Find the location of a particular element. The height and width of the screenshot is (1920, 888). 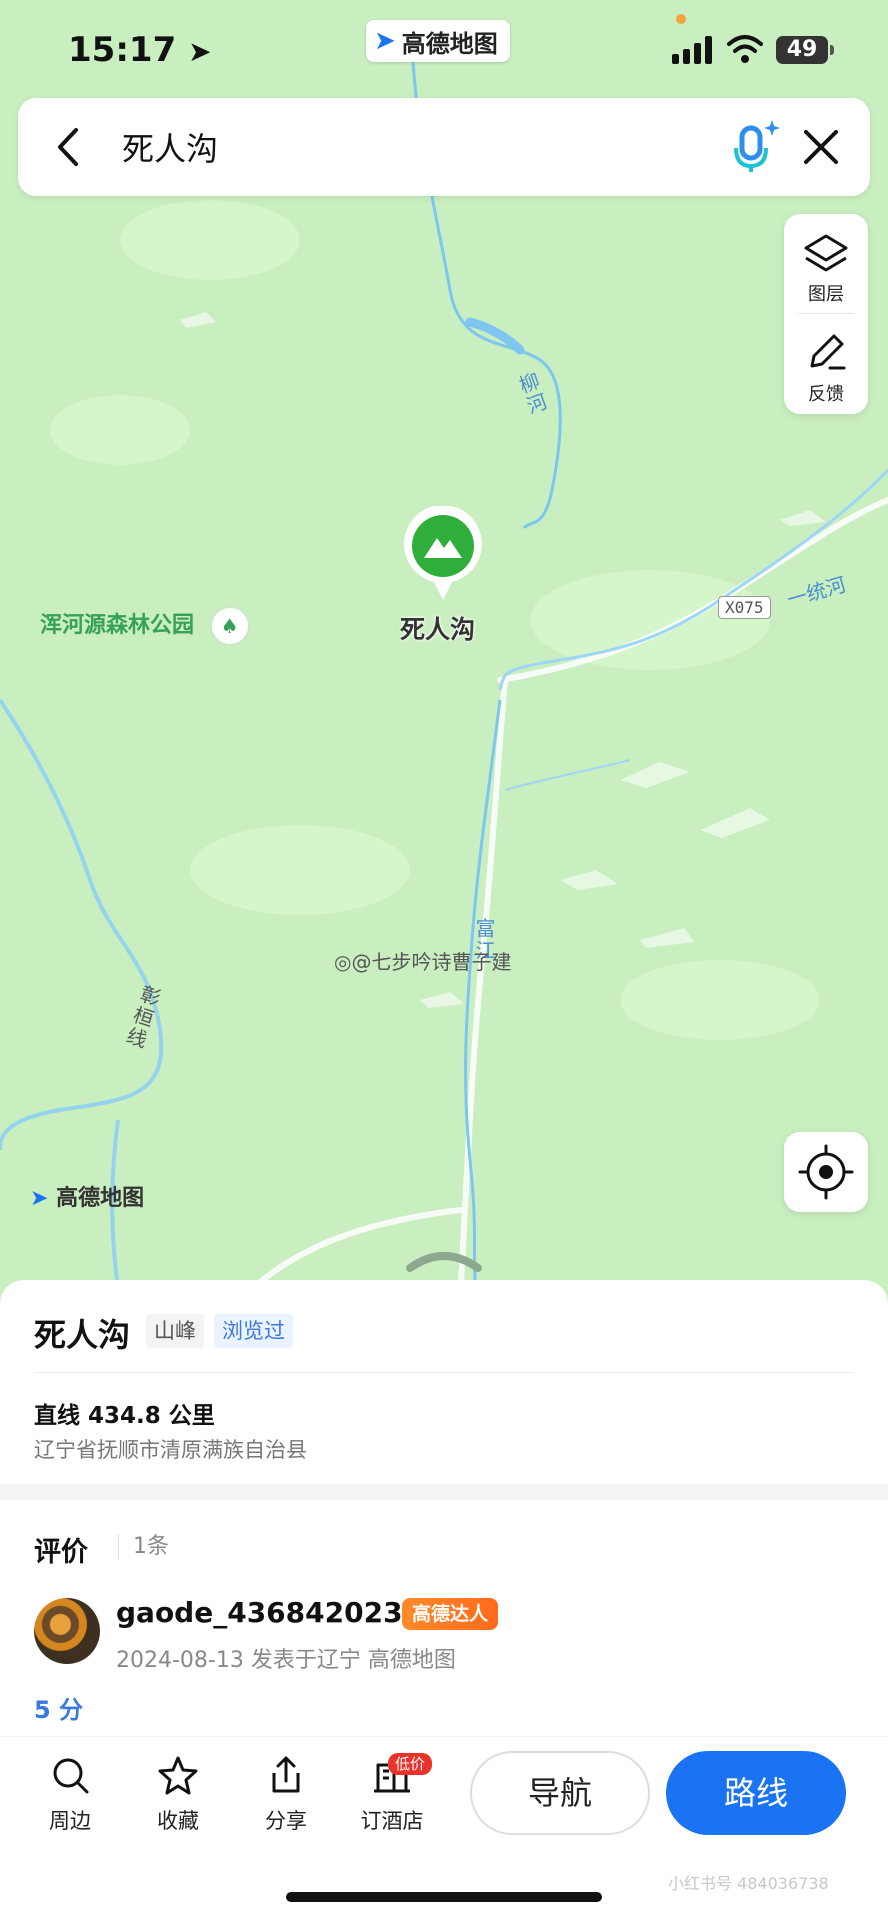

weibo-icon: ◎ is located at coordinates (343, 962).